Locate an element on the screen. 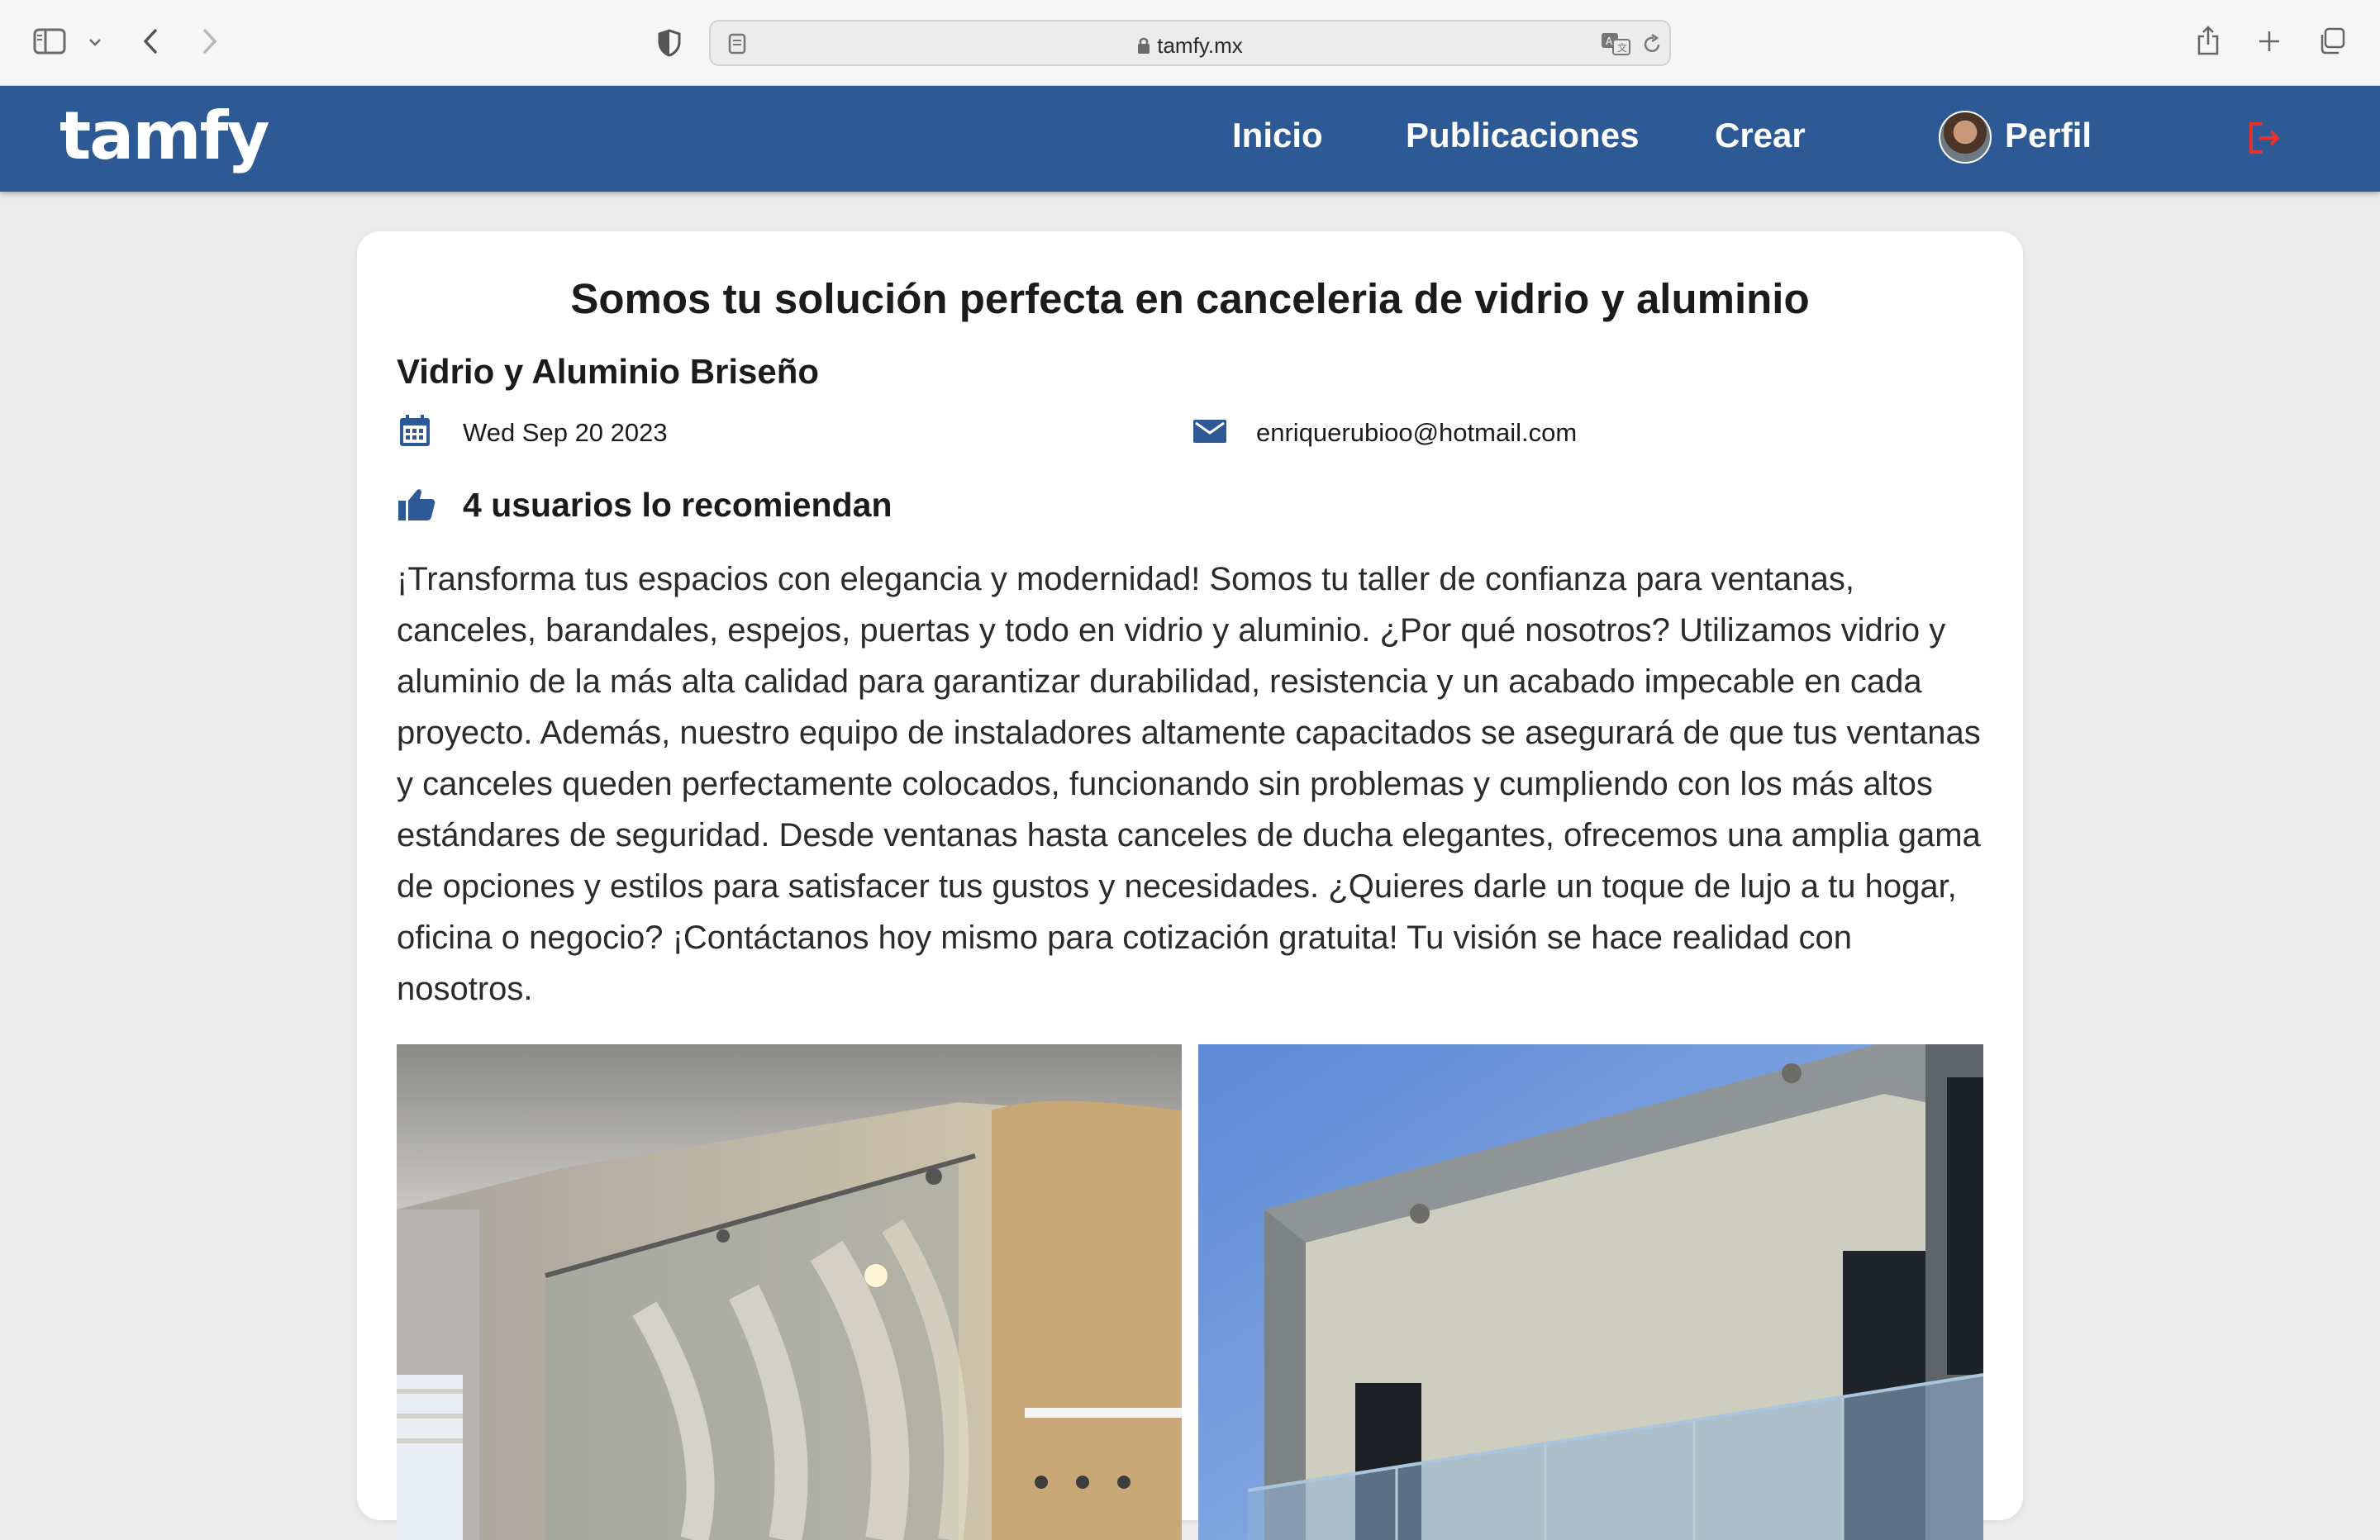 The height and width of the screenshot is (1540, 2380). chevron-down-icon is located at coordinates (95, 42).